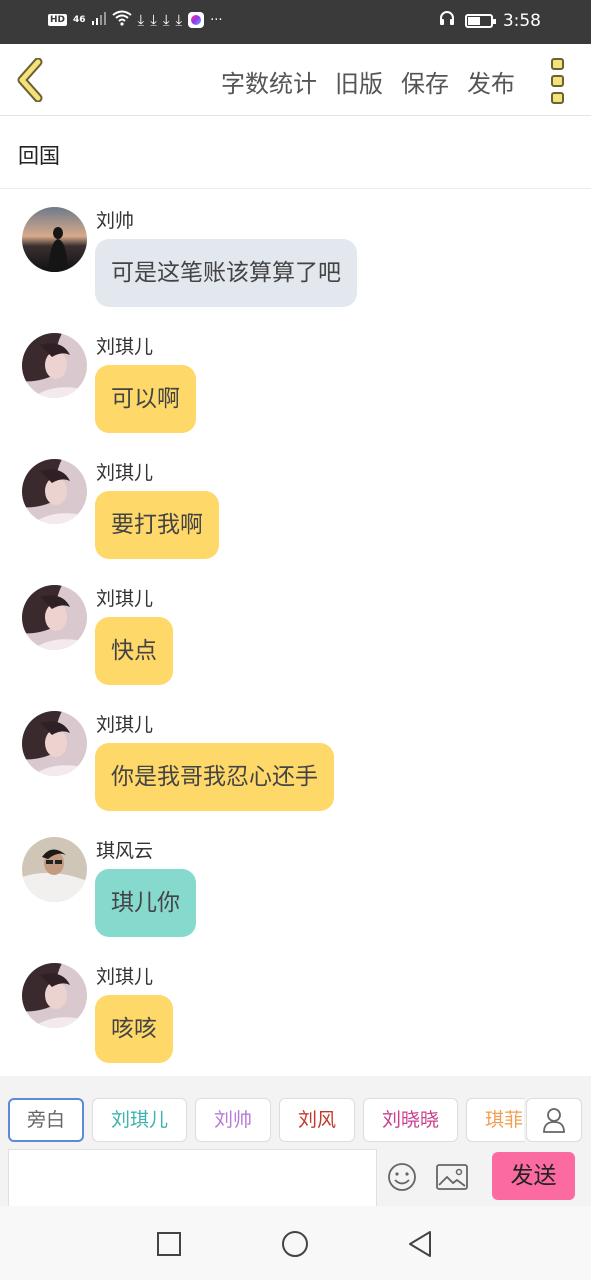 This screenshot has height=1280, width=591. Describe the element at coordinates (134, 1029) in the screenshot. I see `message-bubble: 咳咳` at that location.